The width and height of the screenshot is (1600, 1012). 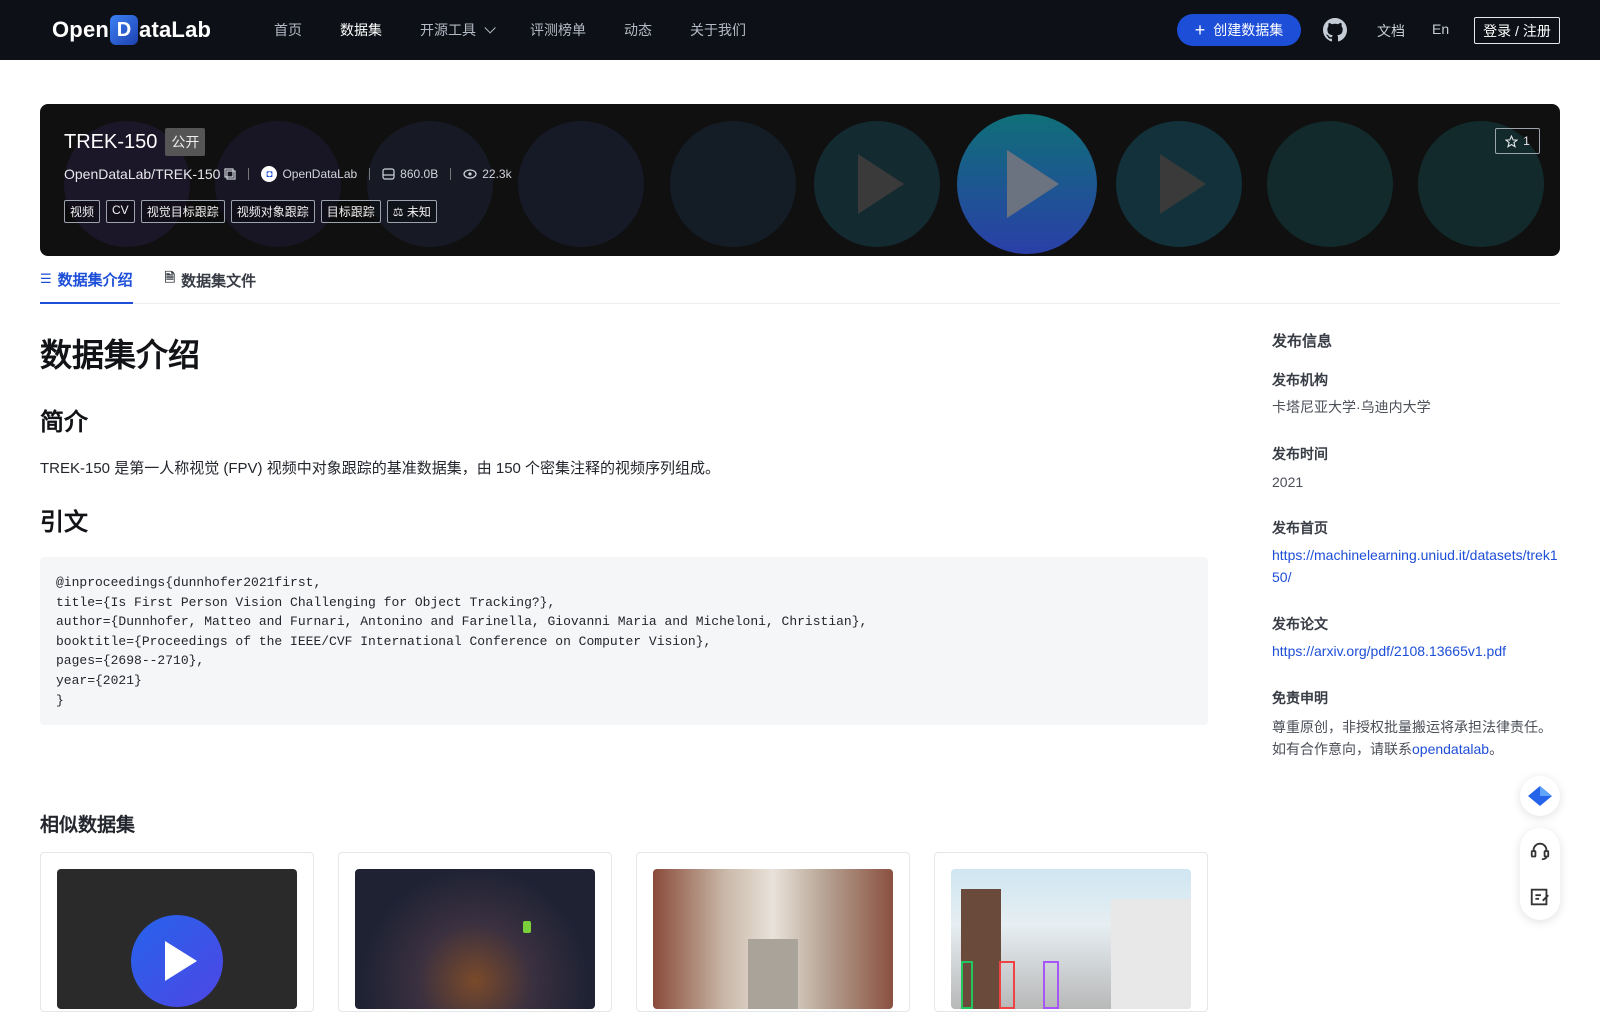 I want to click on paper-link: https://arxiv.org/pdf/2108.13665v1.pdf, so click(x=1416, y=651).